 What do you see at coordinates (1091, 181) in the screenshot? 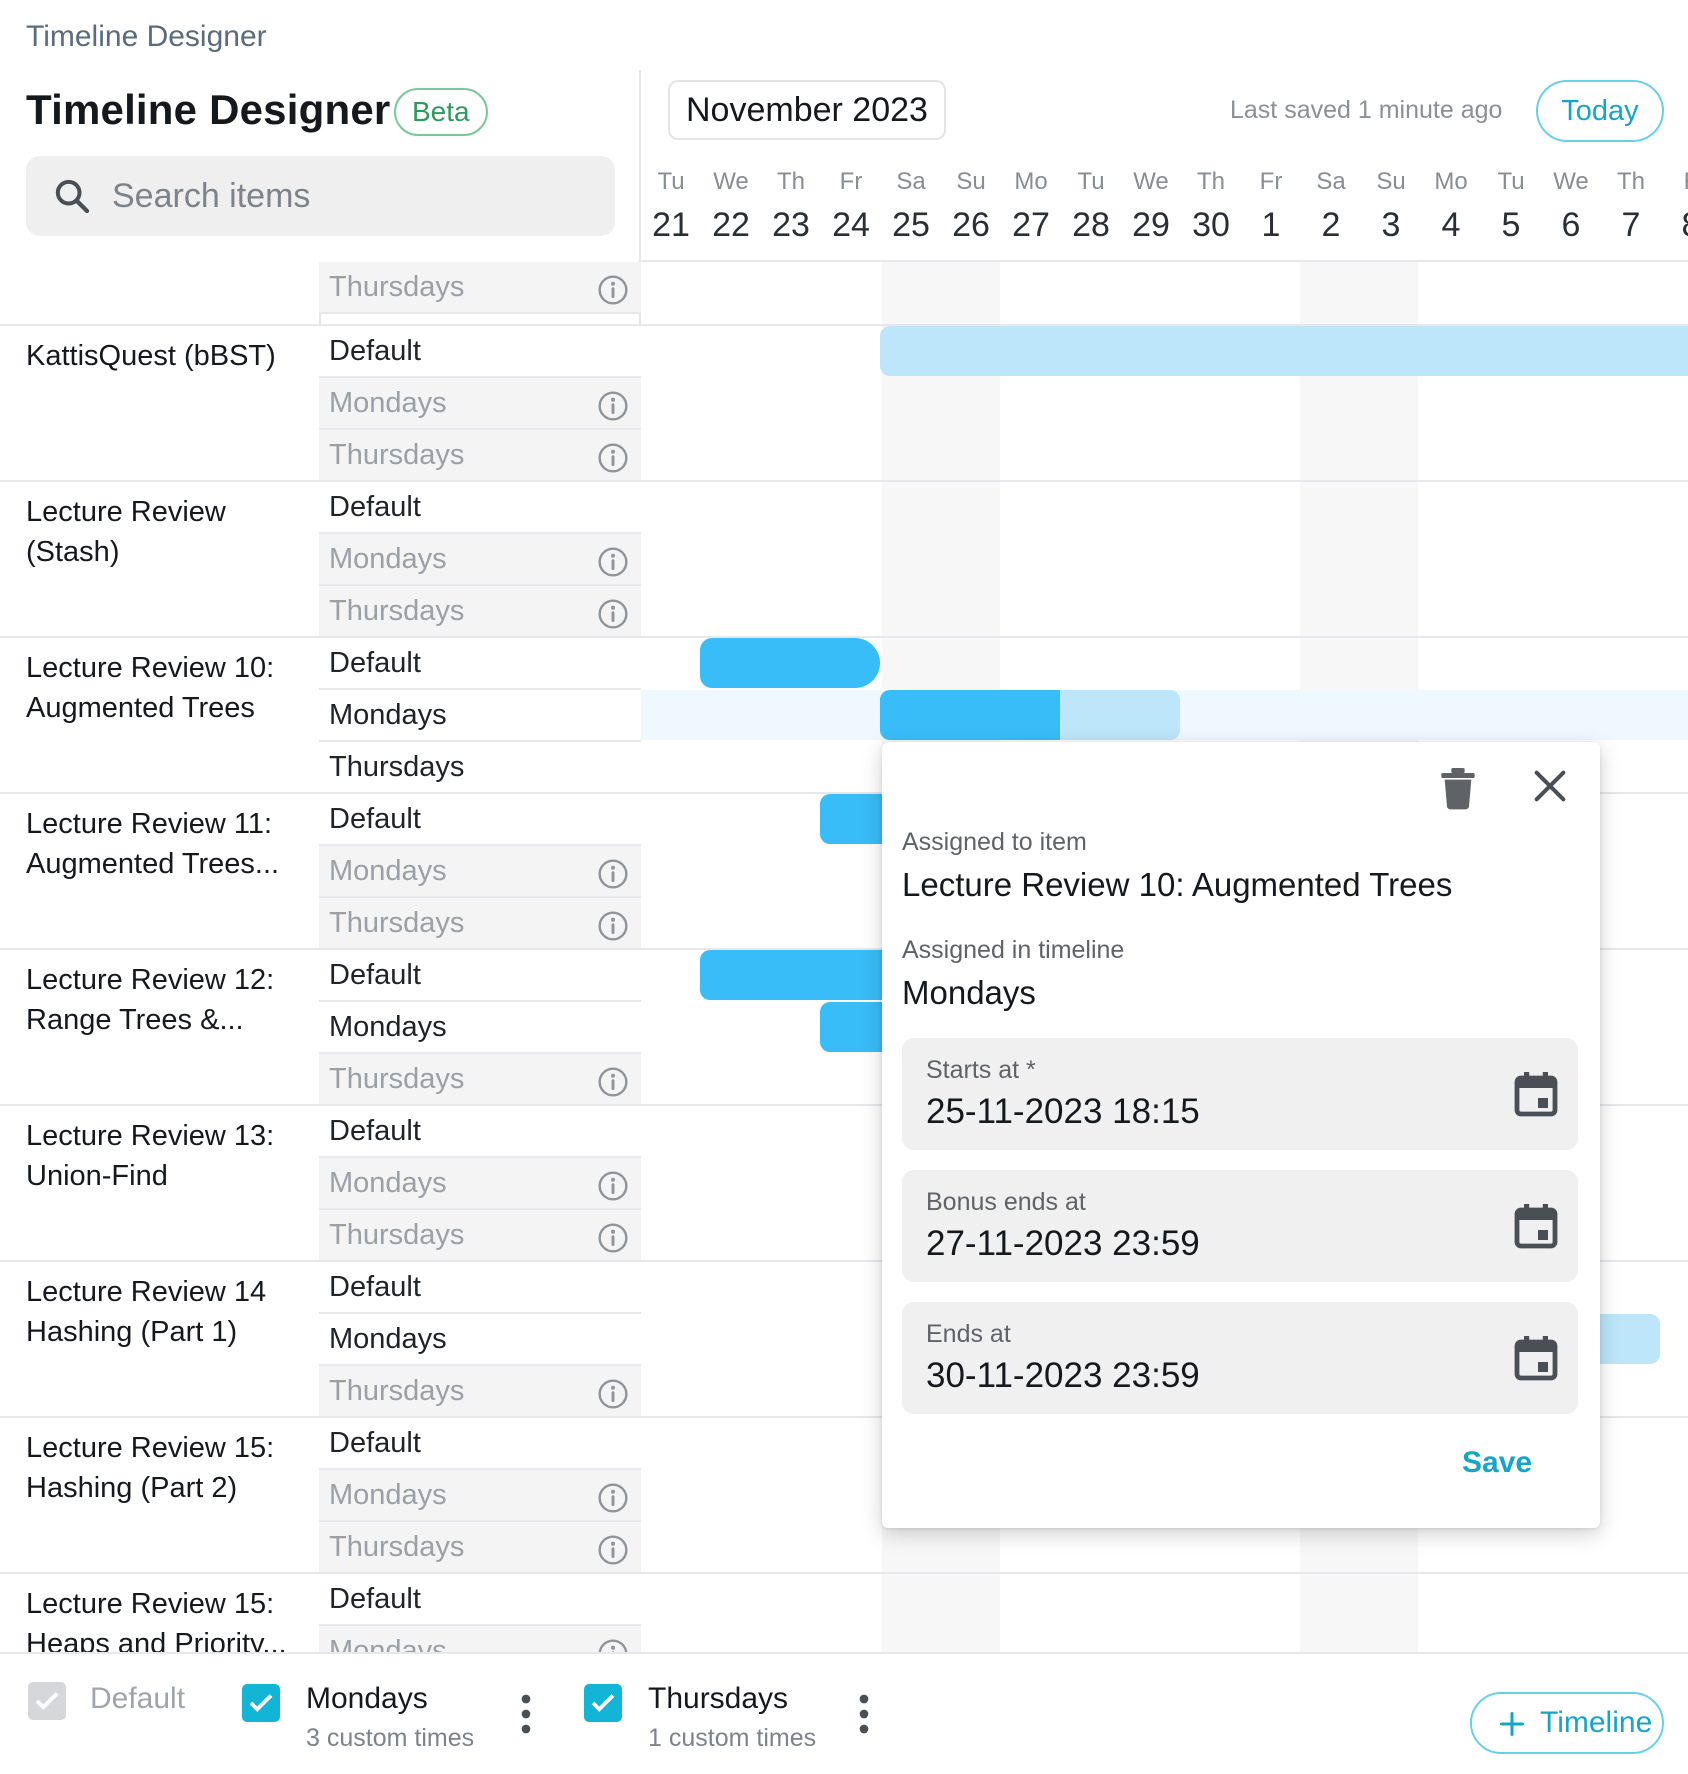
I see `day-of-week: Tu` at bounding box center [1091, 181].